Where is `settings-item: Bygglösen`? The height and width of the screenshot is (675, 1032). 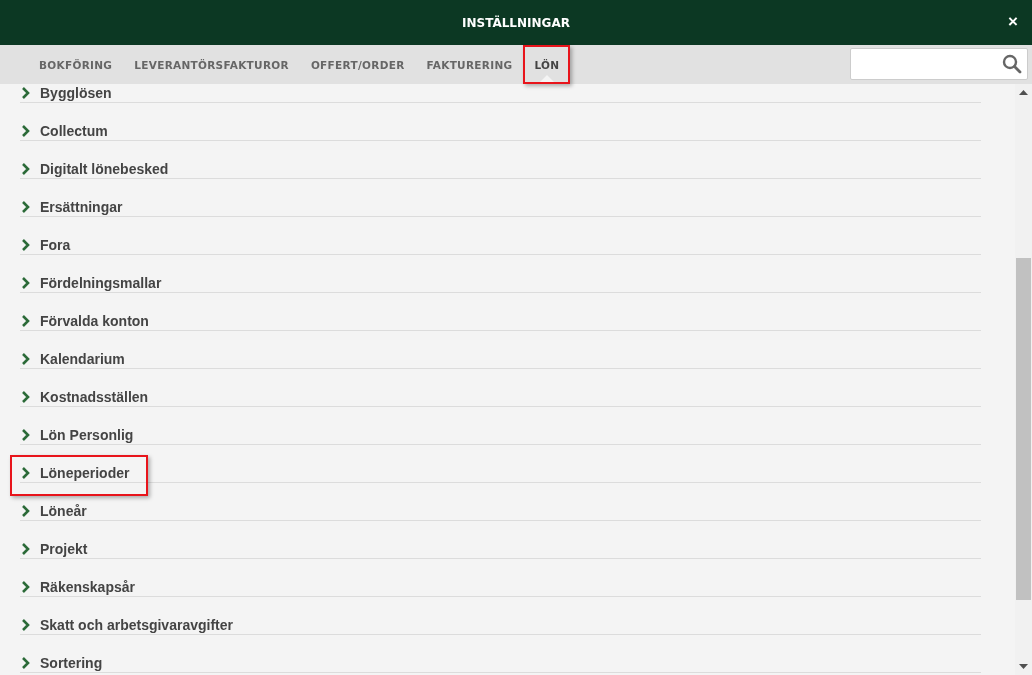
settings-item: Bygglösen is located at coordinates (66, 93).